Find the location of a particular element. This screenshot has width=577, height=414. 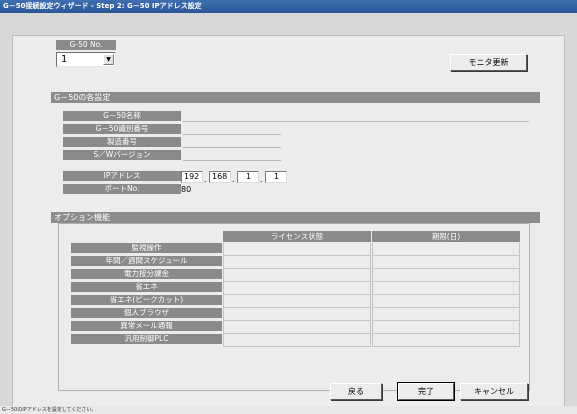

port-number-label: ポートNo. is located at coordinates (122, 189).